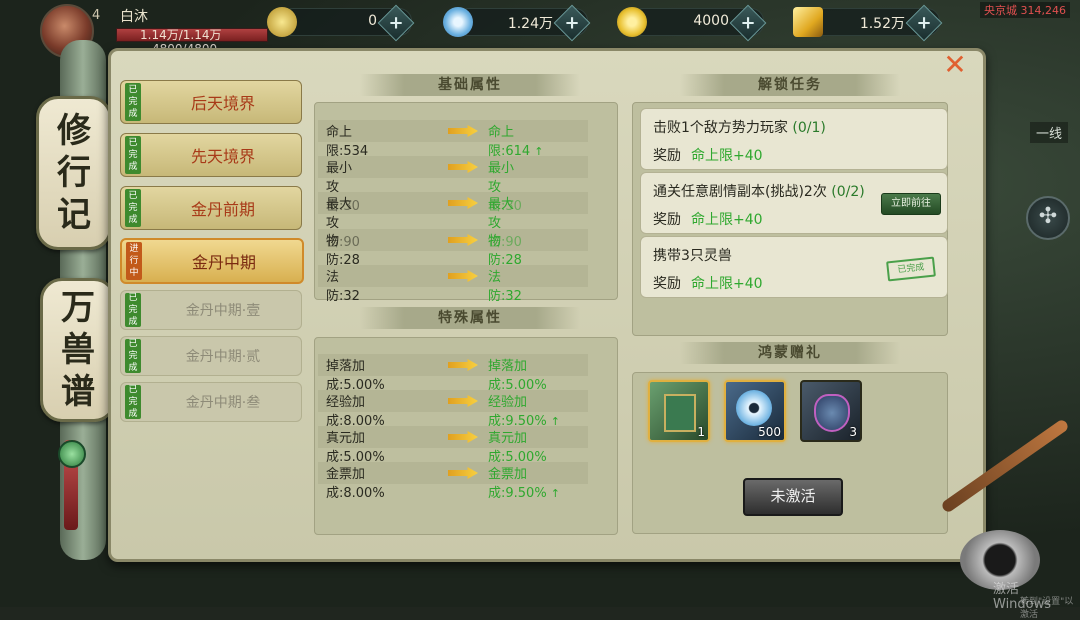  I want to click on up-arrow-icon: ↑, so click(555, 493).